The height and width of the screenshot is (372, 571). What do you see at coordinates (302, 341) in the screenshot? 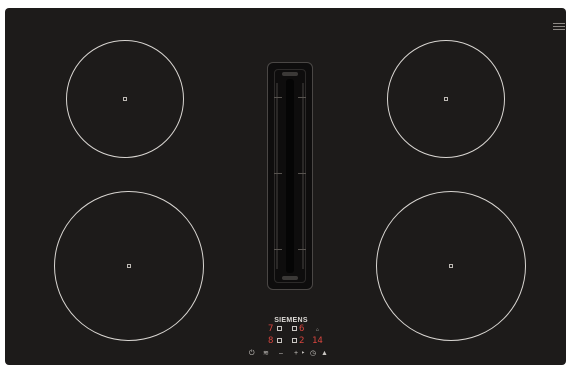
I see `zone-bottom-right-level: 2` at bounding box center [302, 341].